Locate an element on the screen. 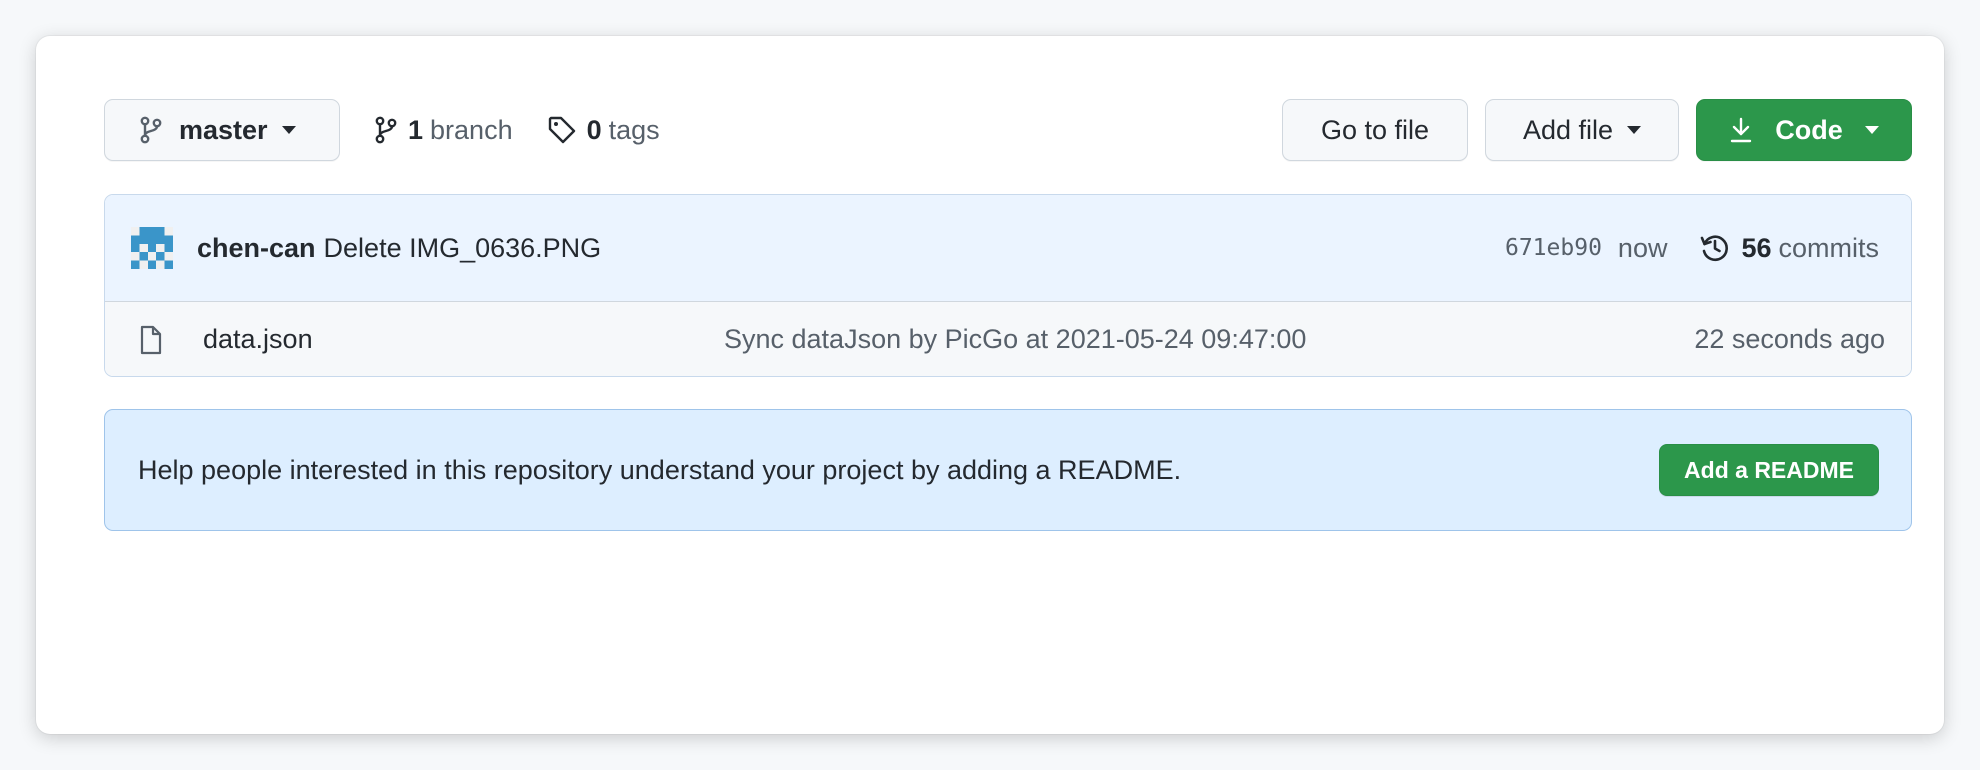 This screenshot has width=1980, height=770. commits-history-link: 56 commits is located at coordinates (1789, 248).